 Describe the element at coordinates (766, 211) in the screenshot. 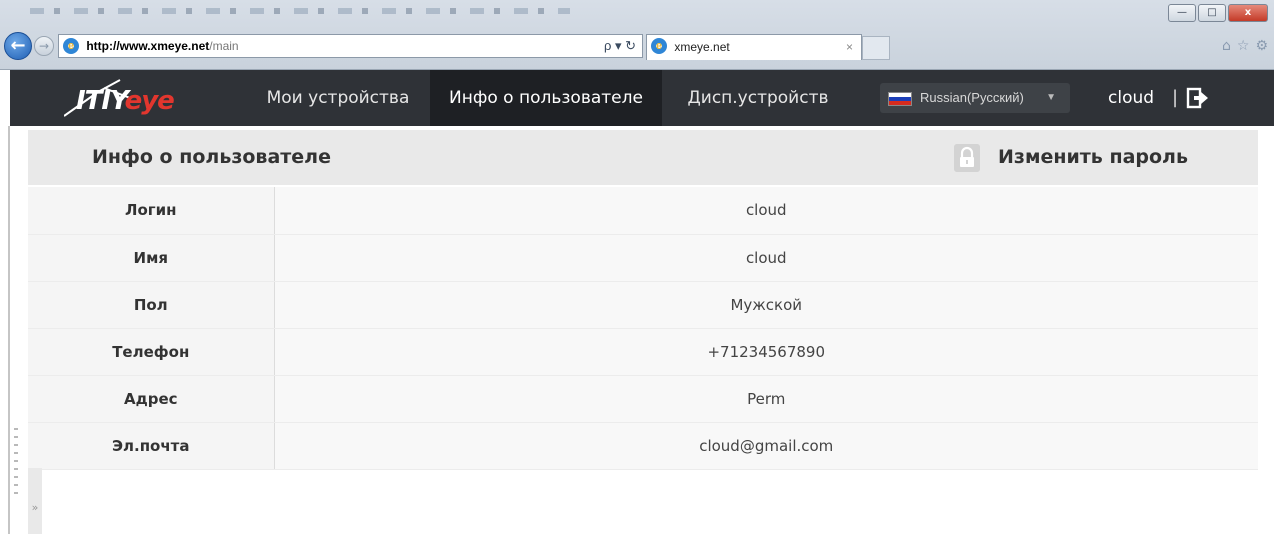

I see `field-value-login: cloud` at that location.